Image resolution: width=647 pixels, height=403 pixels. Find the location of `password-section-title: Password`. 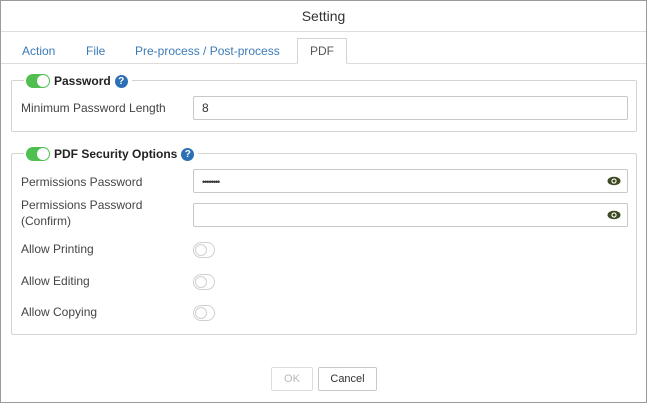

password-section-title: Password is located at coordinates (82, 81).